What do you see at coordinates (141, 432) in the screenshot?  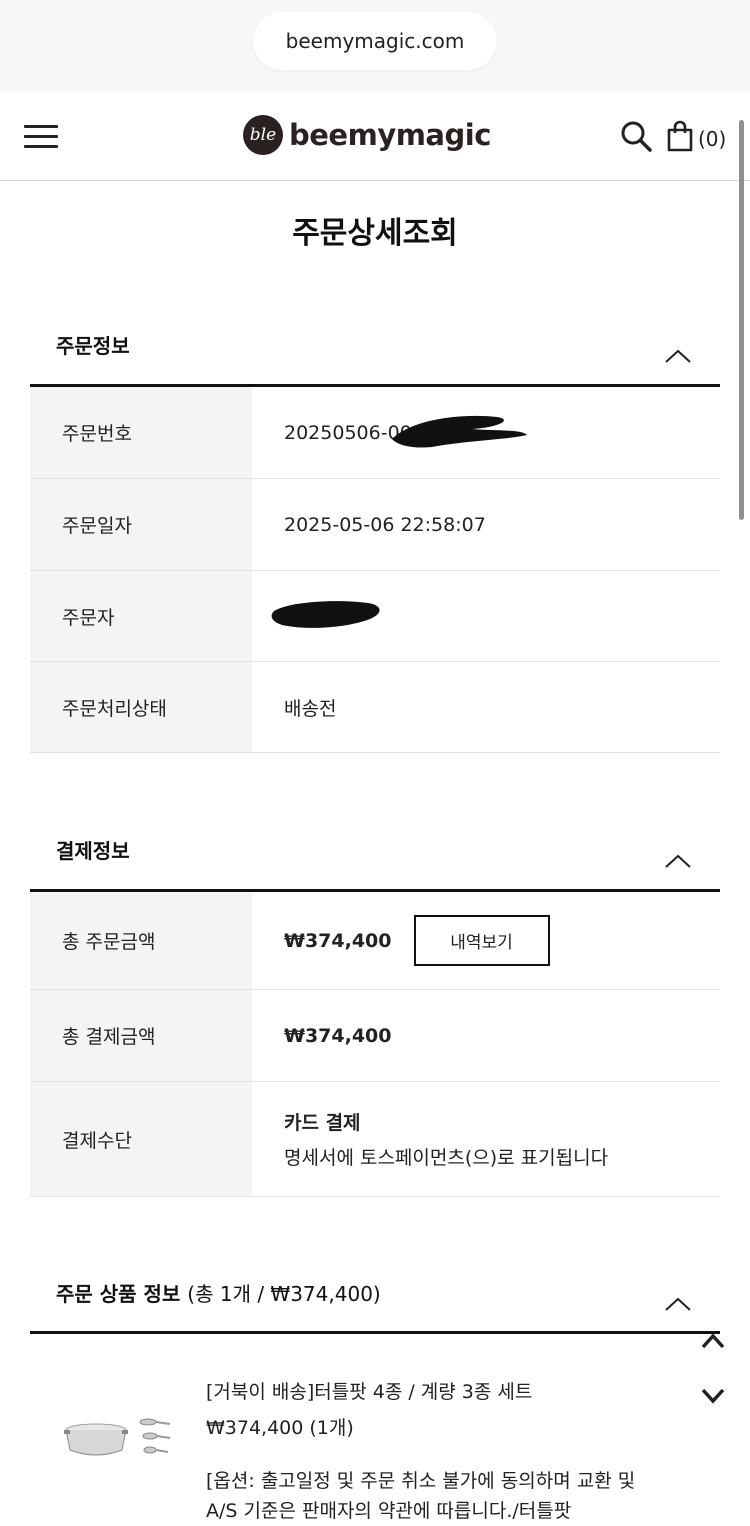 I see `order-number-label: 주문번호` at bounding box center [141, 432].